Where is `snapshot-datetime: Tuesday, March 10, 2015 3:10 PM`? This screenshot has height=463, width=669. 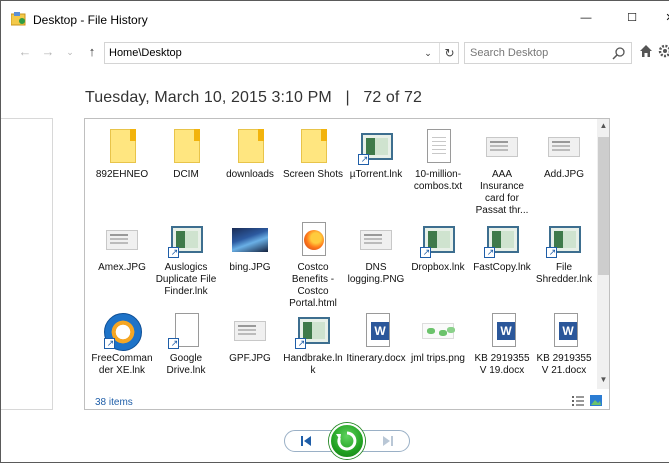
snapshot-datetime: Tuesday, March 10, 2015 3:10 PM is located at coordinates (208, 97).